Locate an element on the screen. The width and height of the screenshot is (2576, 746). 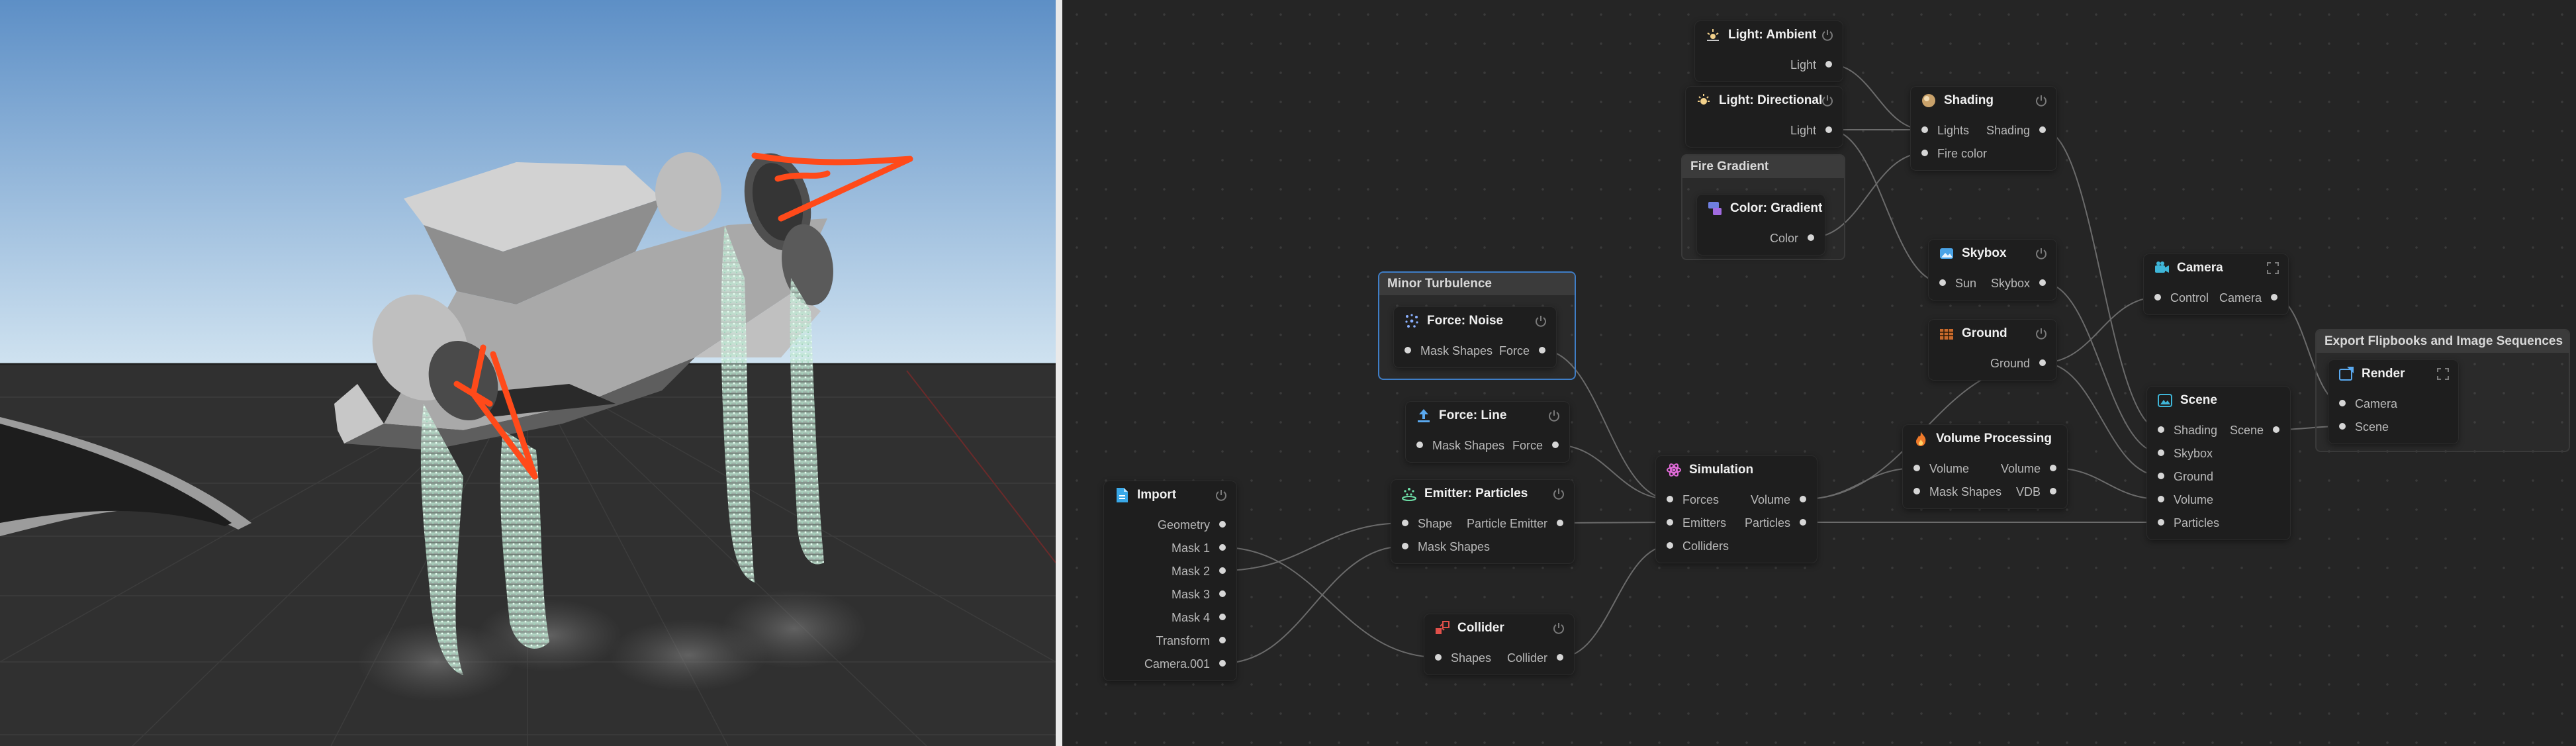
node-header: Camera is located at coordinates (2216, 268).